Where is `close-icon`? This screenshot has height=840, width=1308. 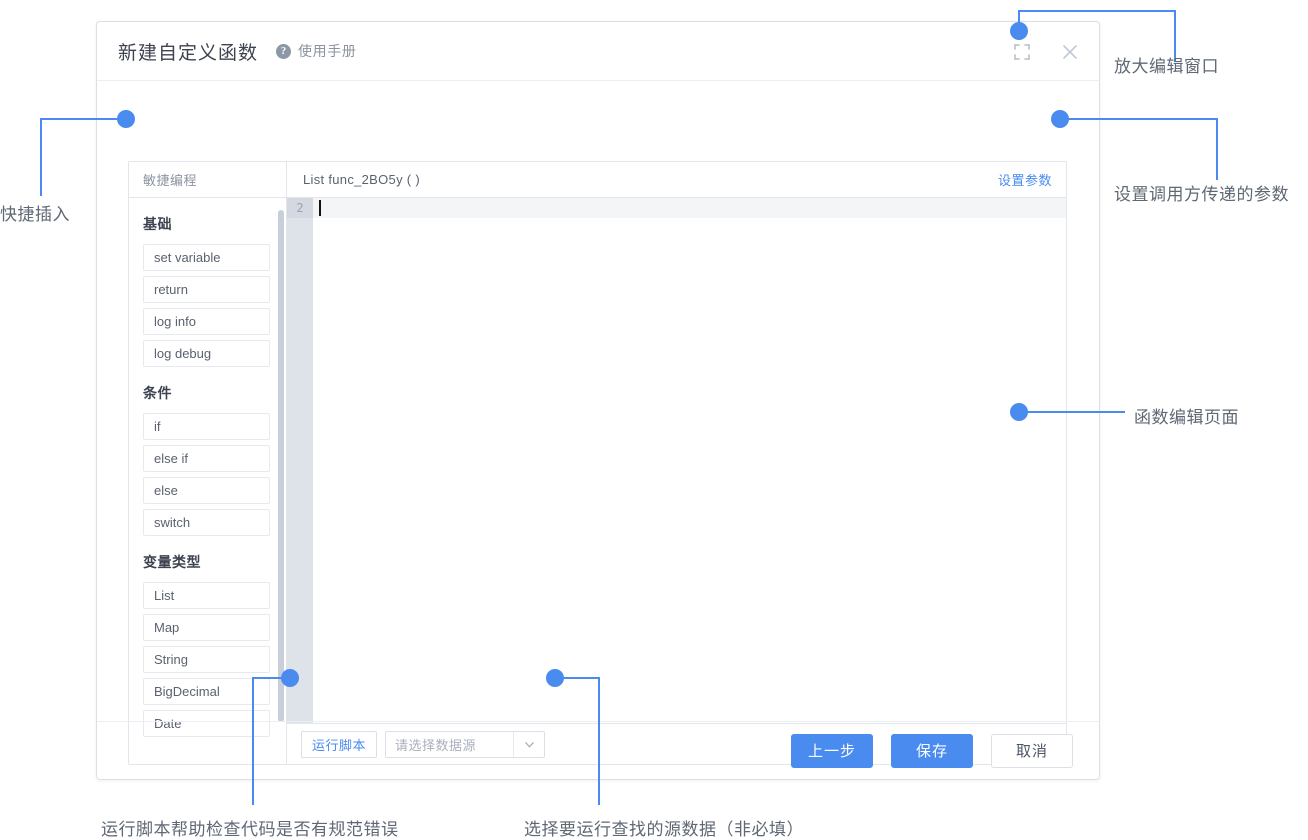 close-icon is located at coordinates (1070, 52).